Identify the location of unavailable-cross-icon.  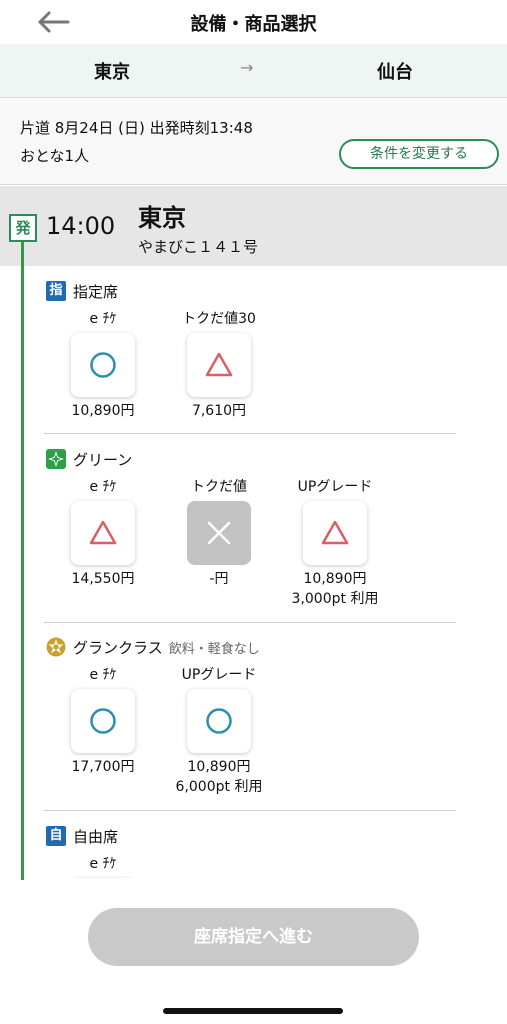
(219, 533).